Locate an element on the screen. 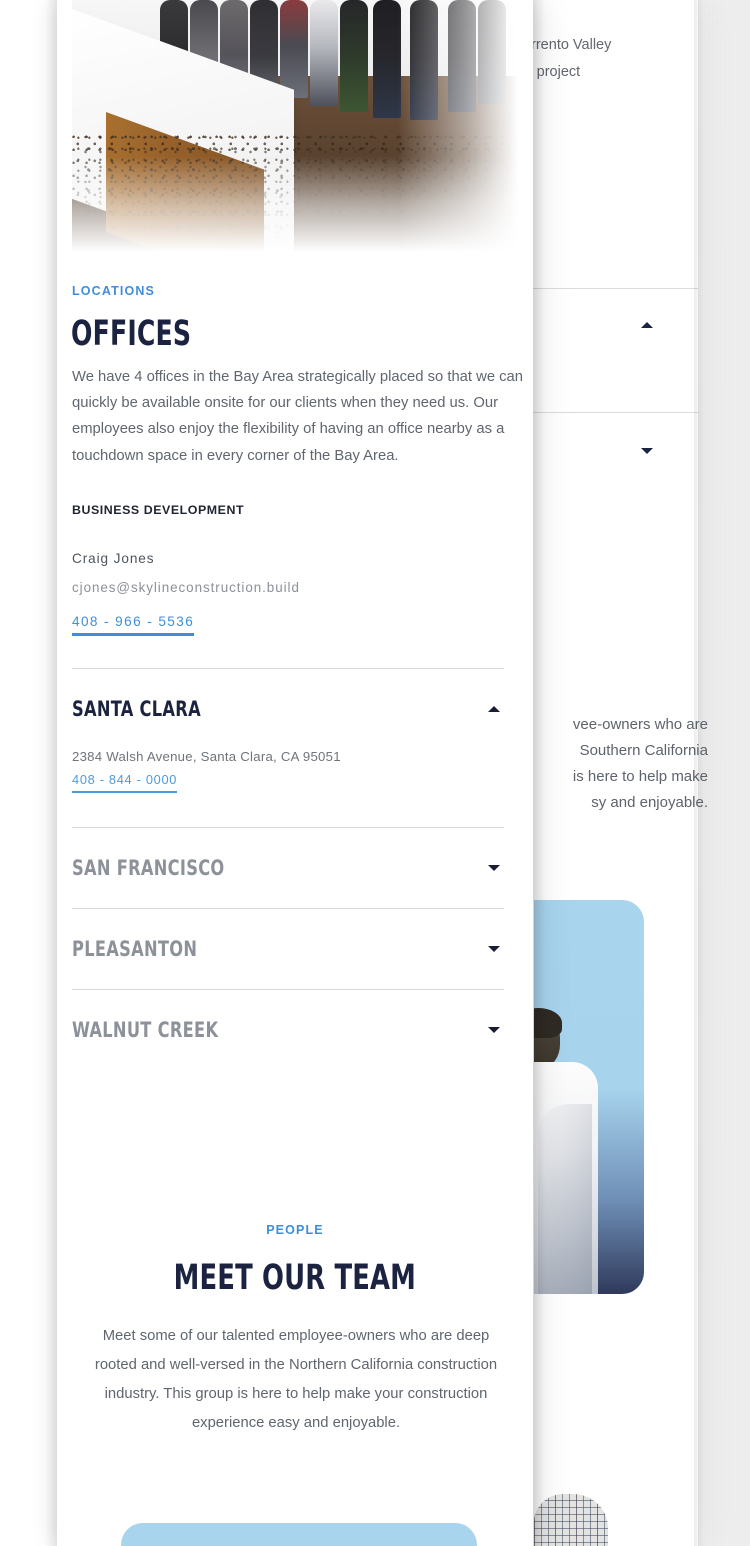  team-member-portrait-bottom is located at coordinates (571, 1520).